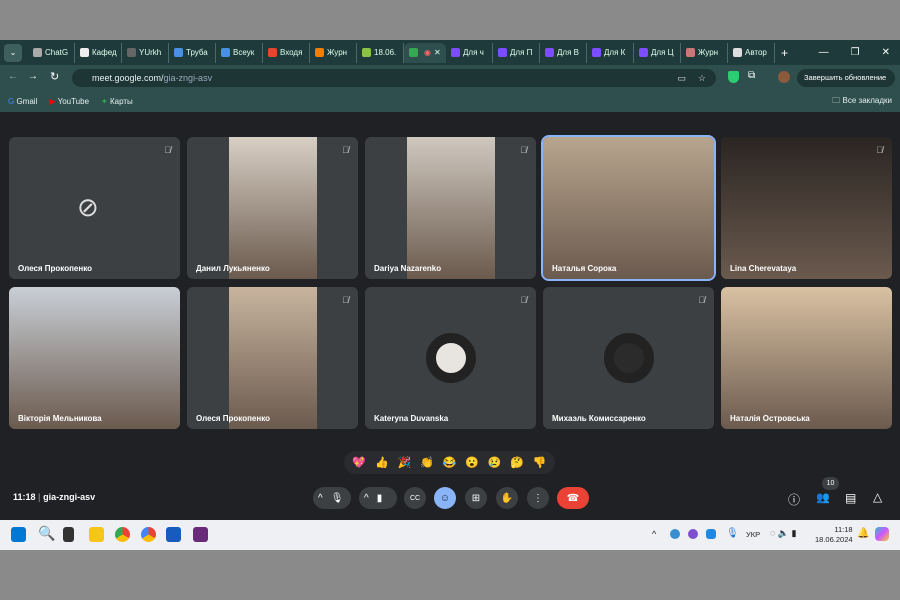  What do you see at coordinates (862, 102) in the screenshot?
I see `all-bookmarks: 🗀 Все закладки` at bounding box center [862, 102].